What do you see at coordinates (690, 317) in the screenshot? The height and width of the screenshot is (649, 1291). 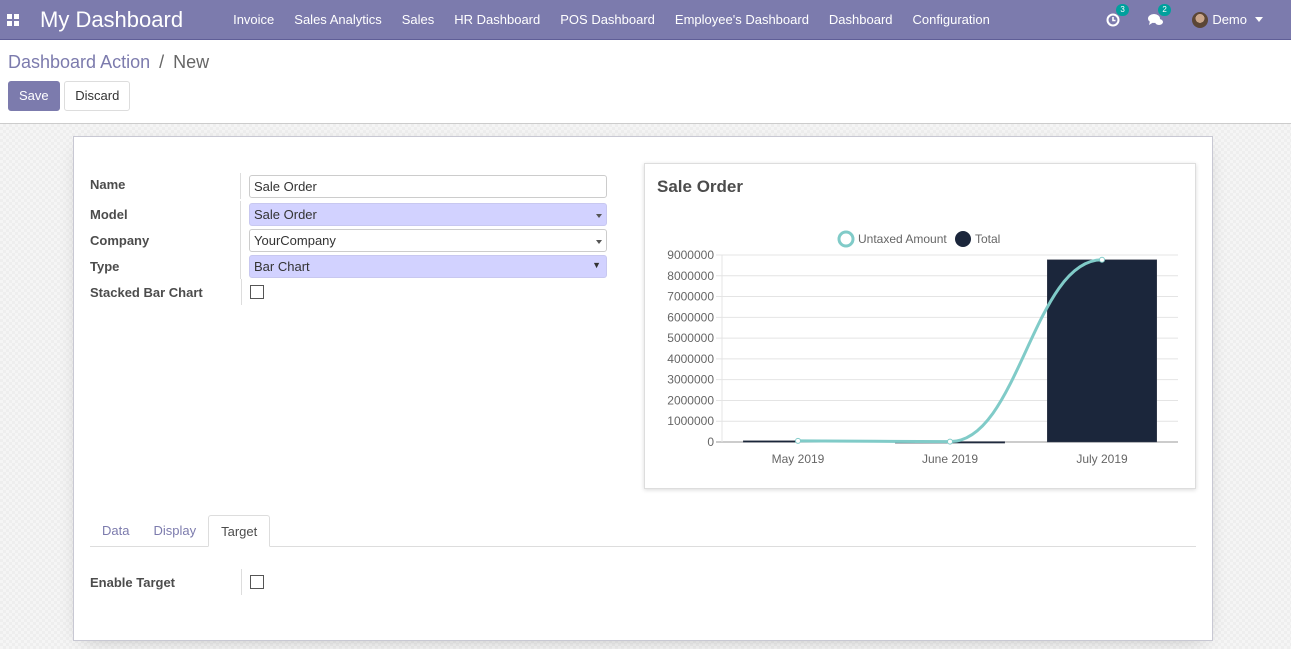 I see `y-tick-label: 6000000` at bounding box center [690, 317].